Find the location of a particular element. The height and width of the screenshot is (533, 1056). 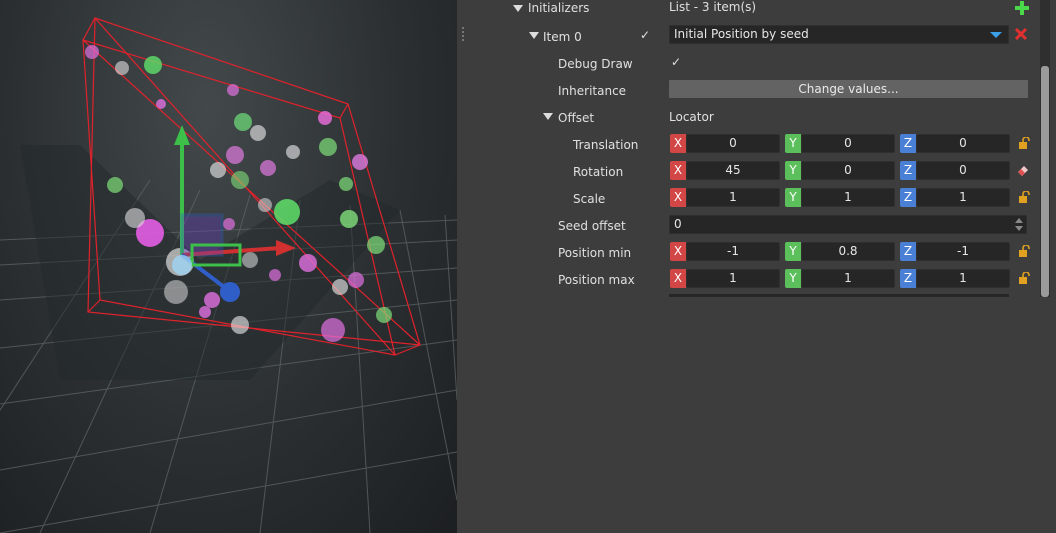

scale-z-field: 1 is located at coordinates (963, 197).